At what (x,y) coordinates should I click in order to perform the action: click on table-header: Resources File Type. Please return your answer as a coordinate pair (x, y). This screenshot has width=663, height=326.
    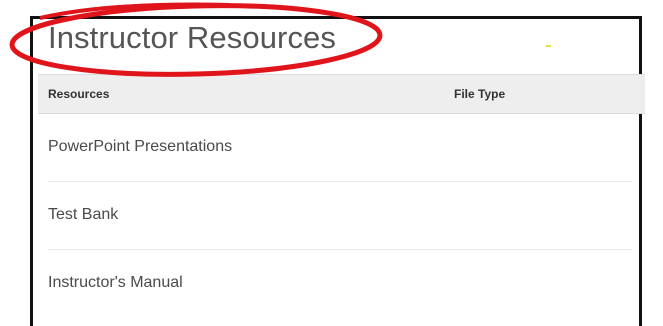
    Looking at the image, I should click on (341, 94).